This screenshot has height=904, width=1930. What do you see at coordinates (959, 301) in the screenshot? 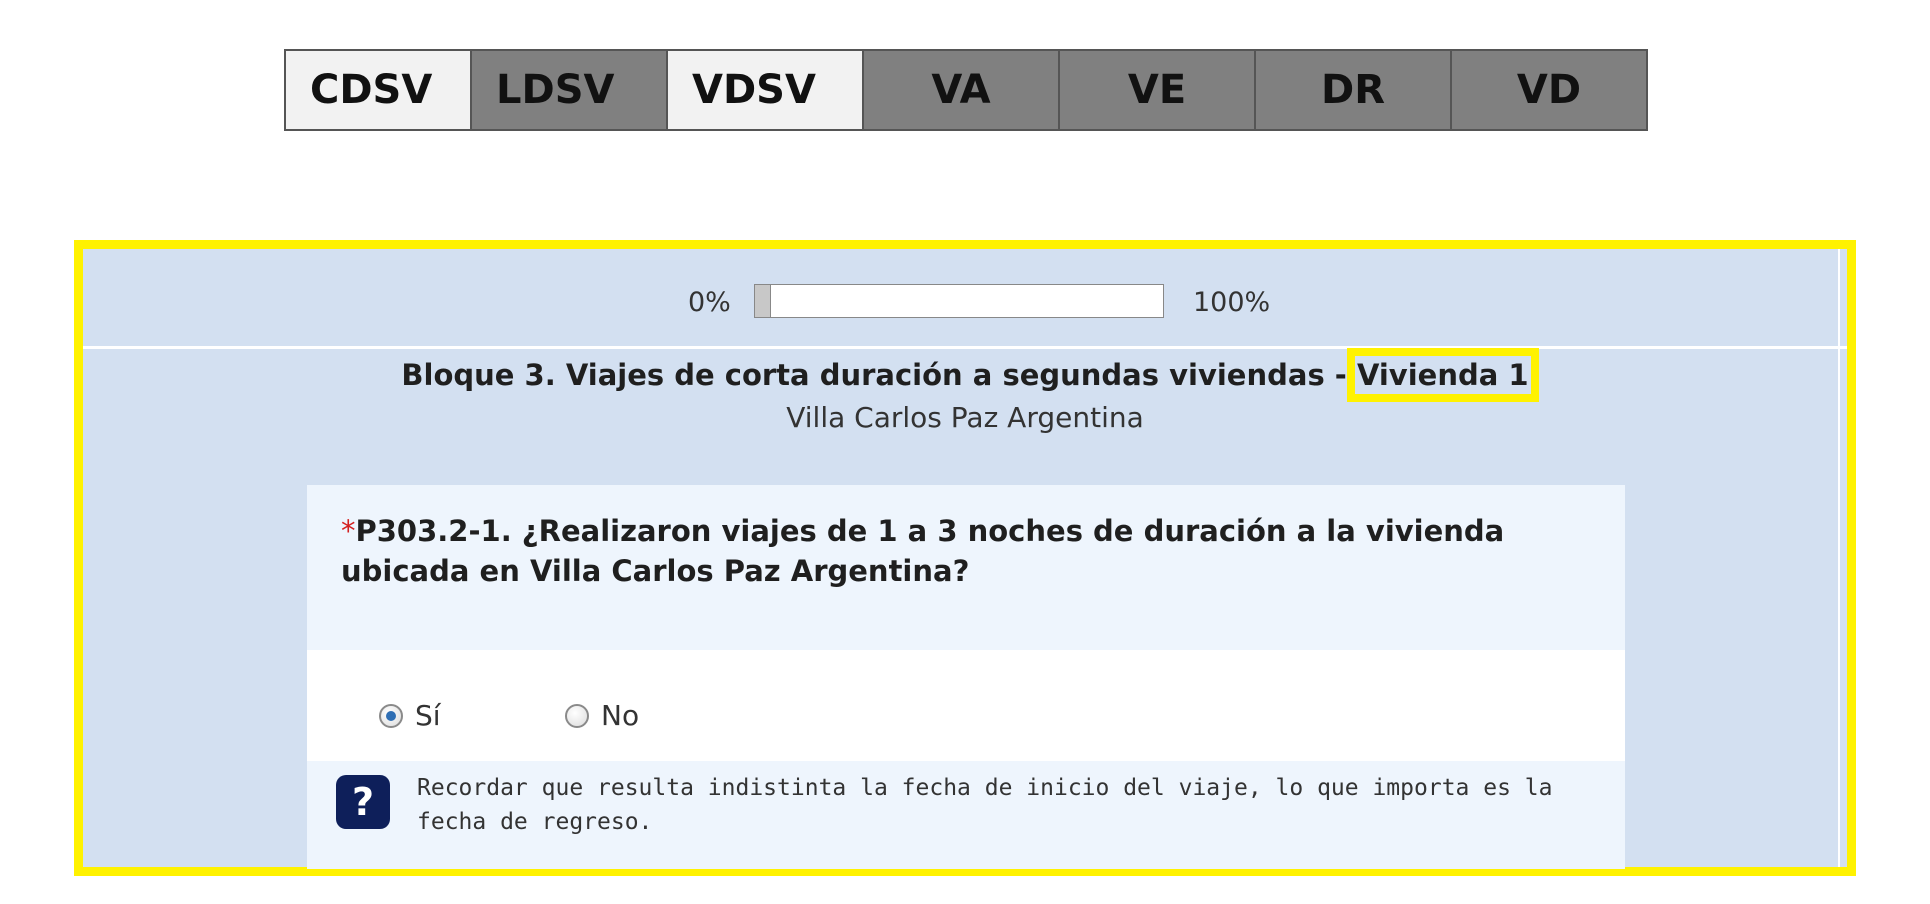
I see `progress-bar` at bounding box center [959, 301].